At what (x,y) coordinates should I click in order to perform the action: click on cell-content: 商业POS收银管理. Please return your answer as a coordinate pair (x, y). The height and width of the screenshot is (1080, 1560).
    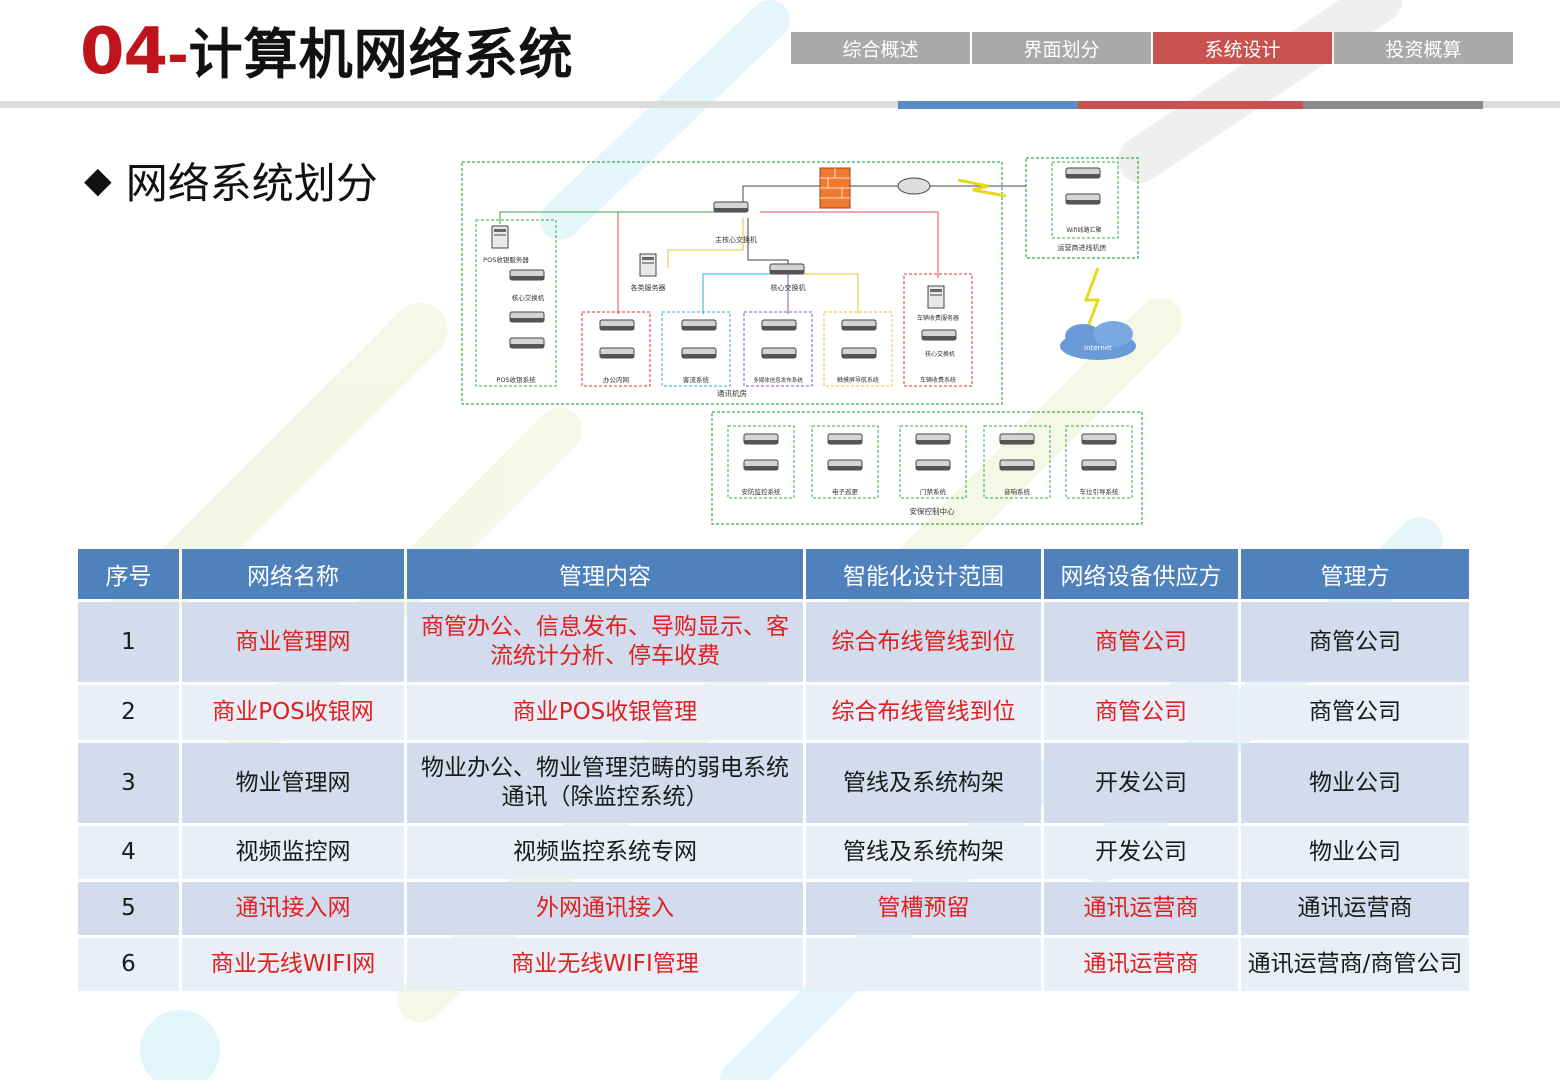
    Looking at the image, I should click on (605, 712).